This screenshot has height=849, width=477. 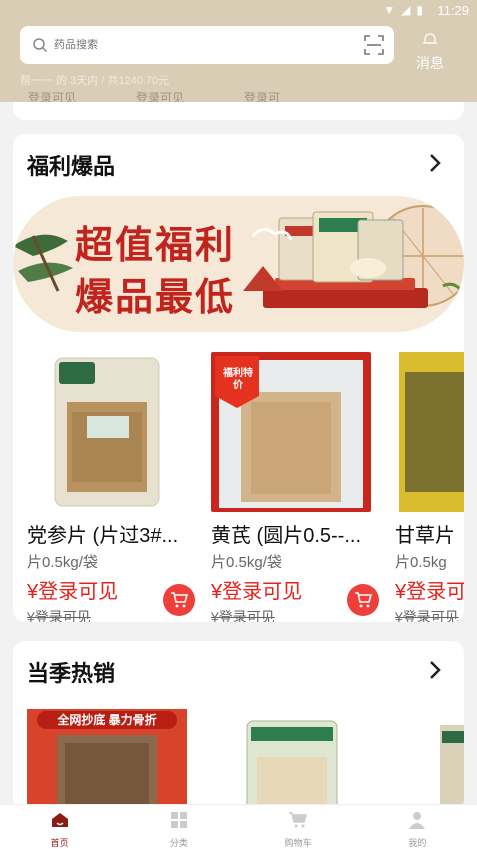 I want to click on search-bar, so click(x=207, y=45).